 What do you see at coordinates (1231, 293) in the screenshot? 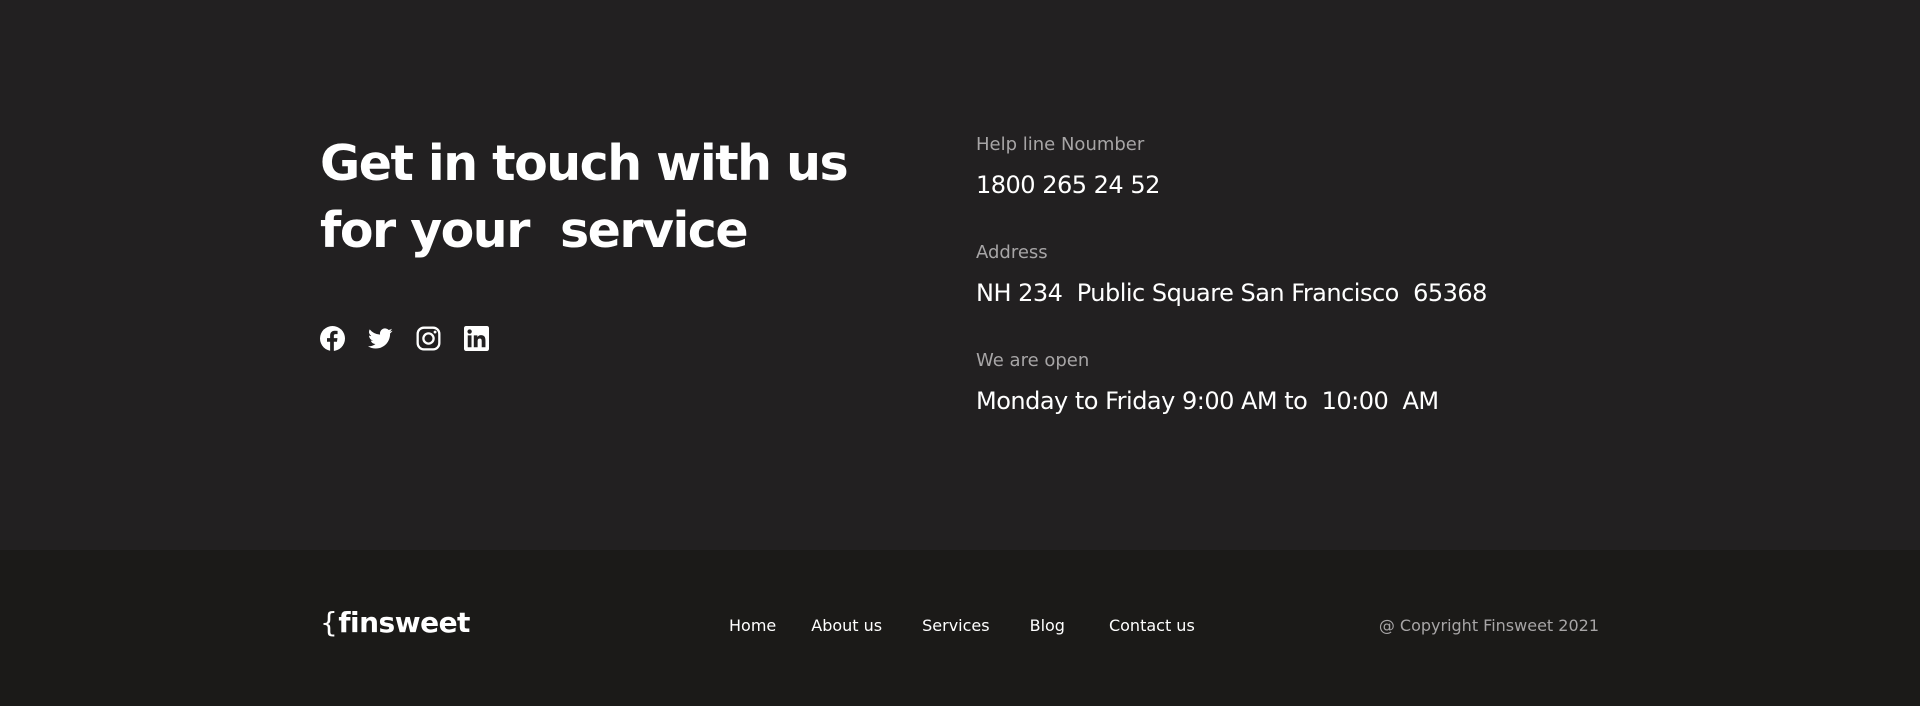
I see `address-value: NH 234 Public Square San Francisco 65368` at bounding box center [1231, 293].